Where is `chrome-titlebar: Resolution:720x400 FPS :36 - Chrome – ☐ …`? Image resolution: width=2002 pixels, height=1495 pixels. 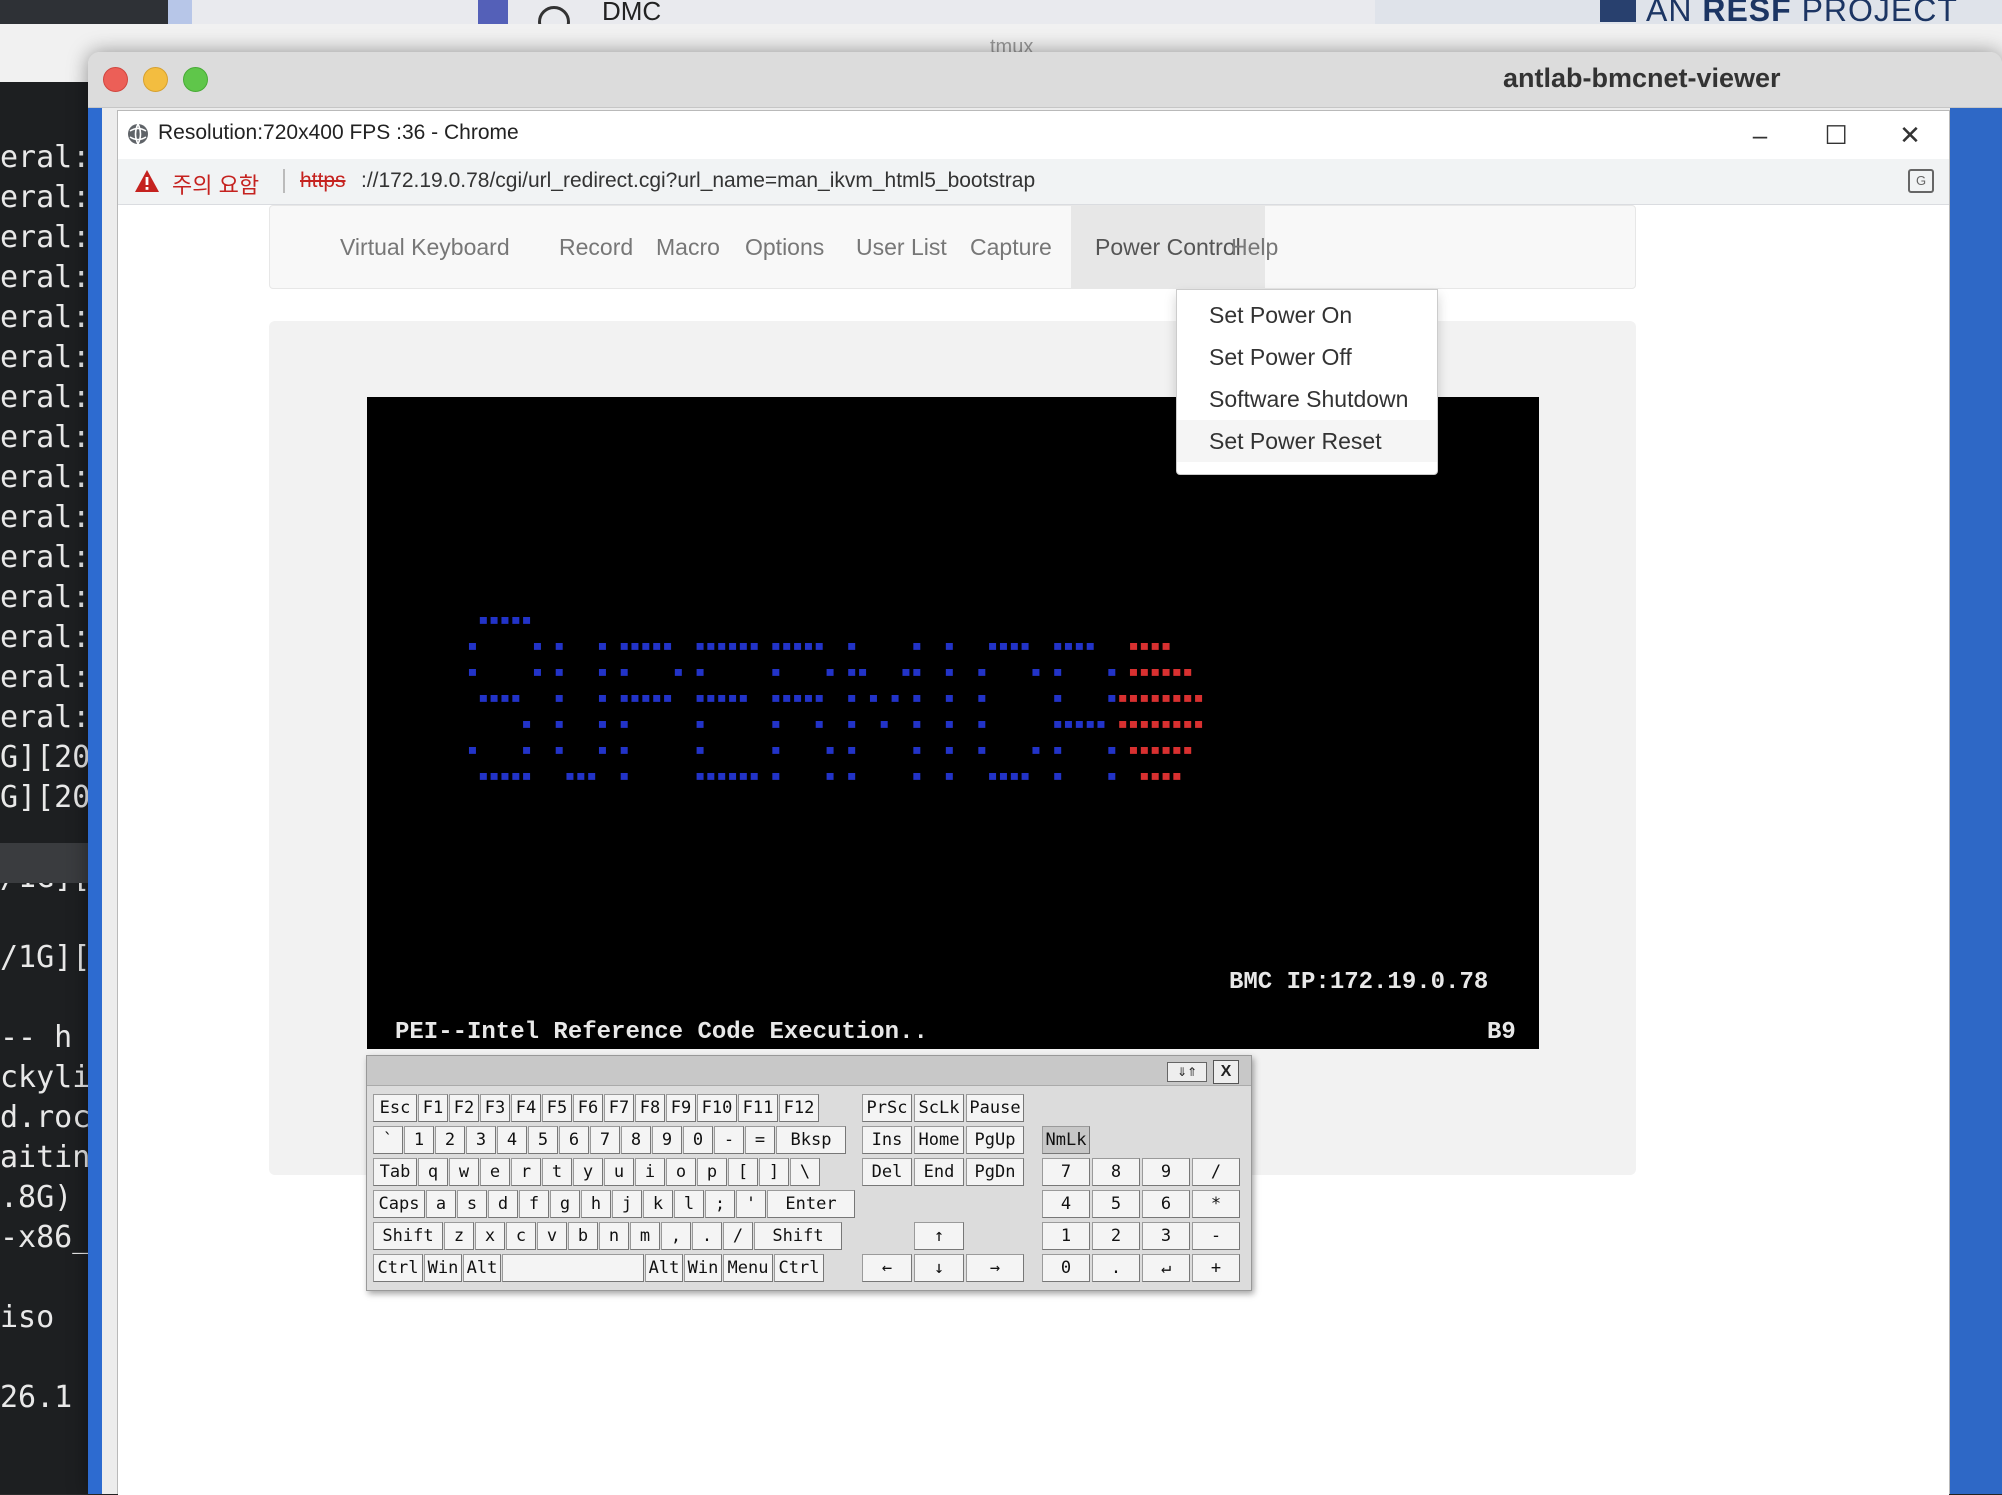
chrome-titlebar: Resolution:720x400 FPS :36 - Chrome – ☐ … is located at coordinates (1033, 135).